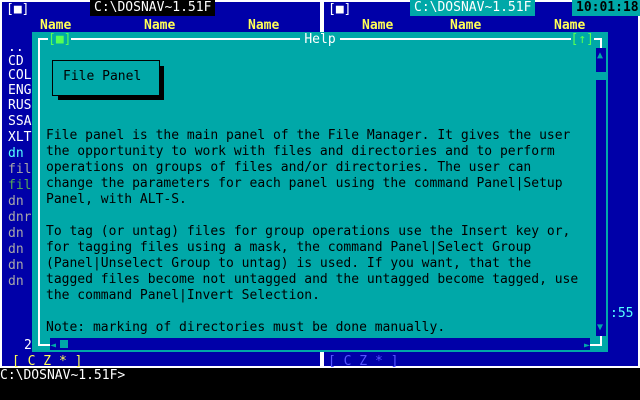 This screenshot has height=400, width=640. What do you see at coordinates (28, 345) in the screenshot?
I see `panel-count: 2` at bounding box center [28, 345].